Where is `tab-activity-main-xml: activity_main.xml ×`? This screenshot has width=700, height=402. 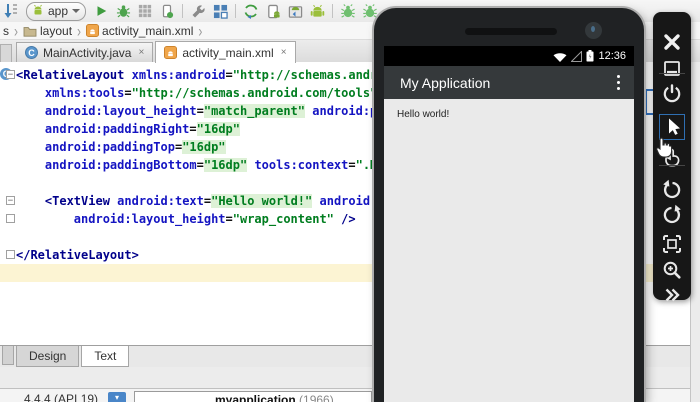
tab-activity-main-xml: activity_main.xml × is located at coordinates (225, 52).